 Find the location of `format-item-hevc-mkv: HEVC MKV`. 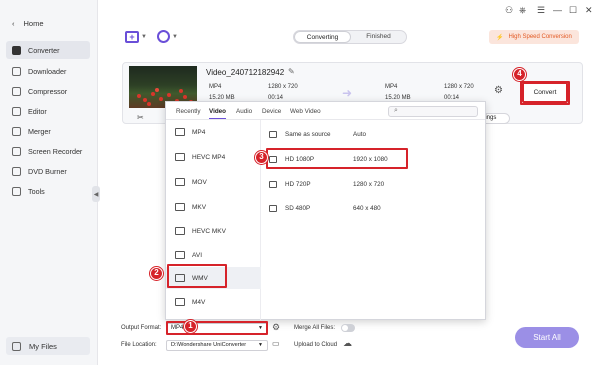

format-item-hevc-mkv: HEVC MKV is located at coordinates (213, 231).